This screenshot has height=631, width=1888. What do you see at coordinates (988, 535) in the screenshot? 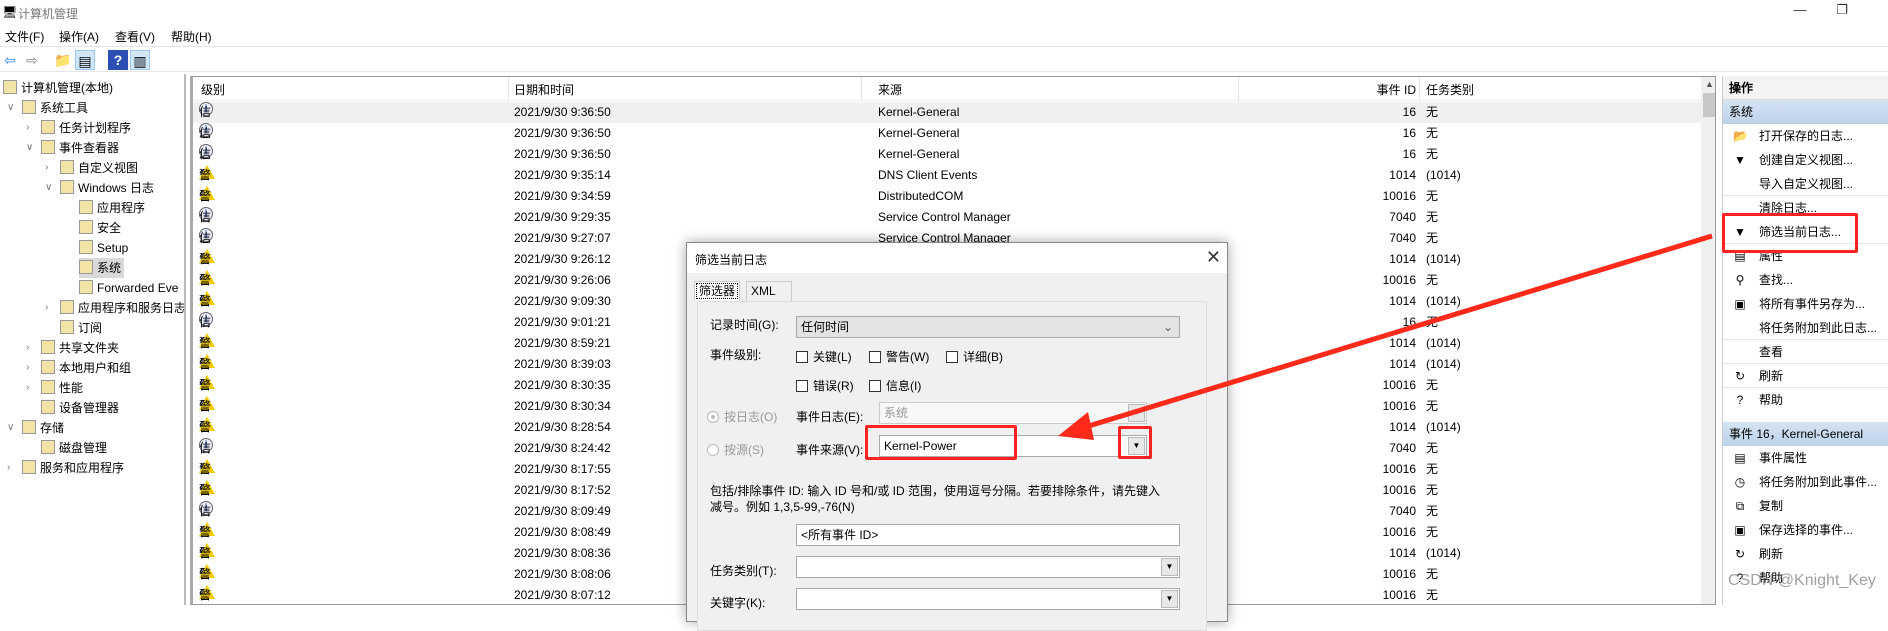
I see `event-ids-input: <所有事件 ID>` at bounding box center [988, 535].